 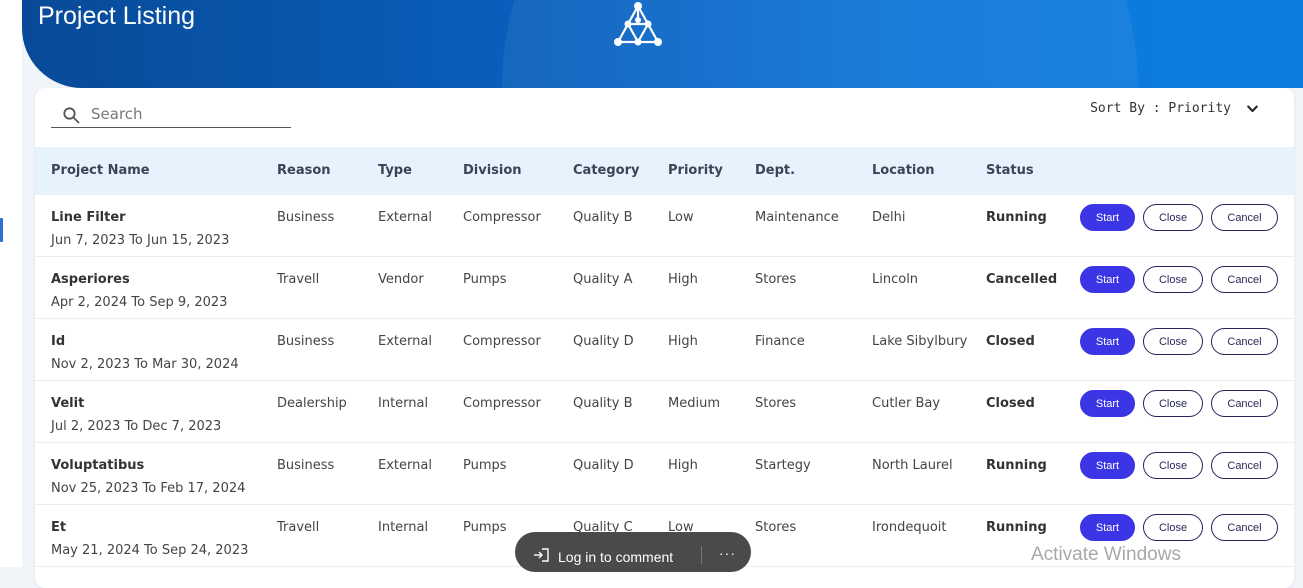 I want to click on column-header-priority: Priority, so click(x=695, y=171).